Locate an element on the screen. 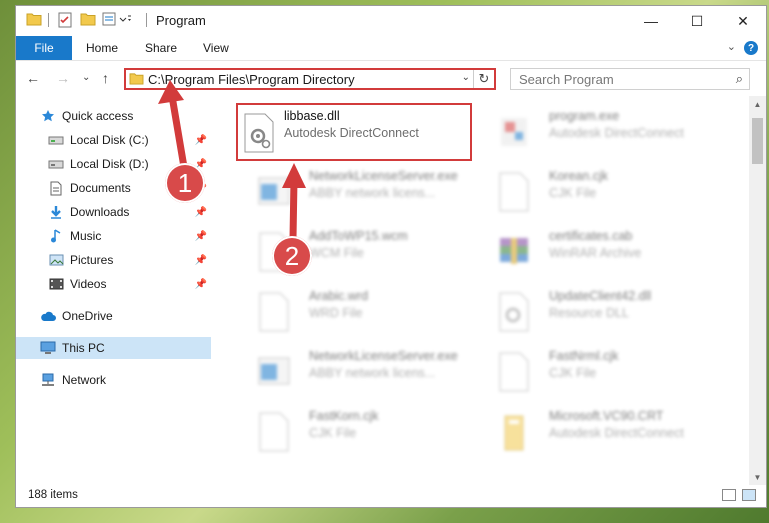 The height and width of the screenshot is (523, 769). forward-button: → is located at coordinates (63, 78).